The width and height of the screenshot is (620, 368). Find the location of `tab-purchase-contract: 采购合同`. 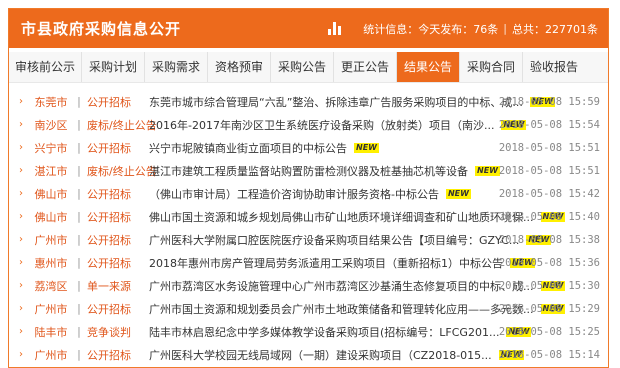

tab-purchase-contract: 采购合同 is located at coordinates (491, 67).